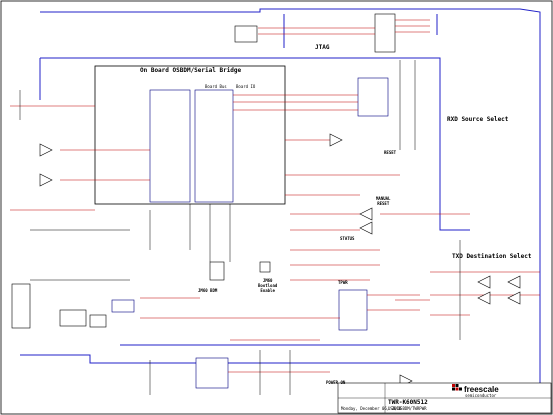 The image size is (553, 415). Describe the element at coordinates (208, 290) in the screenshot. I see `bdm-title: JM60 BDM` at that location.